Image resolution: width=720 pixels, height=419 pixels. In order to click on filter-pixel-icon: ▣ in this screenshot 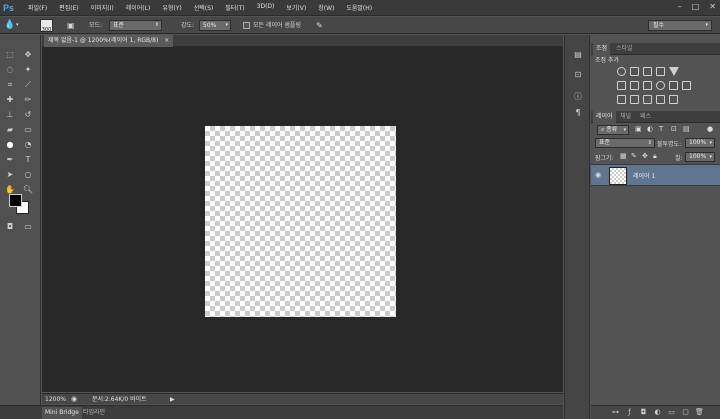, I will do `click(638, 129)`.